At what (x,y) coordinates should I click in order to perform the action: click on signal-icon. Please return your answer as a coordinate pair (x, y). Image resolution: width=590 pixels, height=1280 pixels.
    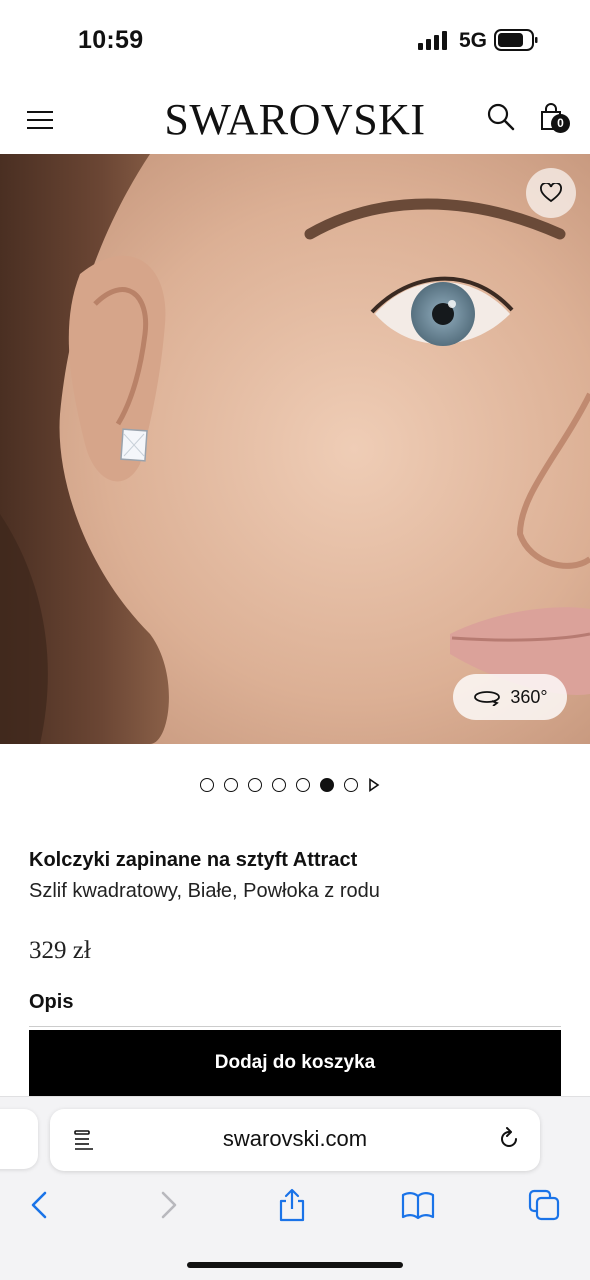
    Looking at the image, I should click on (432, 40).